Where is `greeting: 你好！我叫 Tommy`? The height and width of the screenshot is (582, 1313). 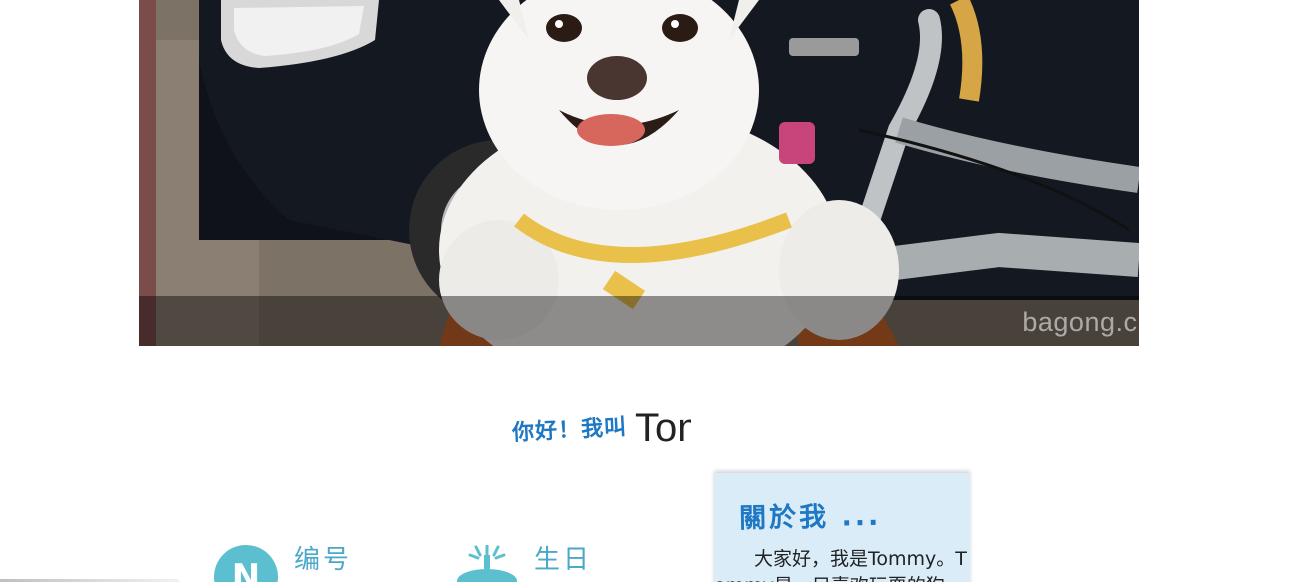
greeting: 你好！我叫 Tommy is located at coordinates (601, 428).